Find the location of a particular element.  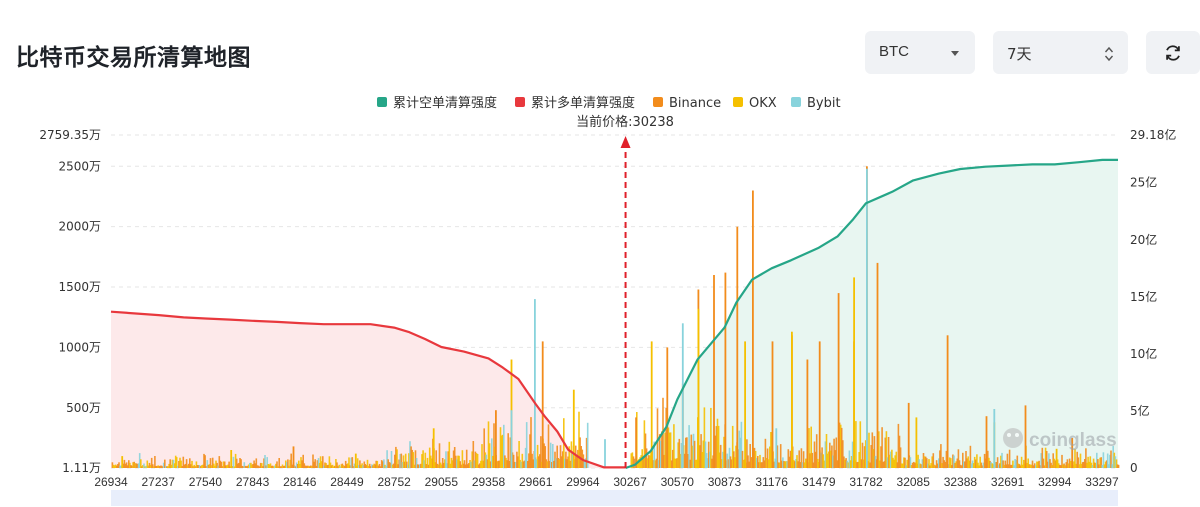

left-axis-tick: 1500万 is located at coordinates (79, 287).